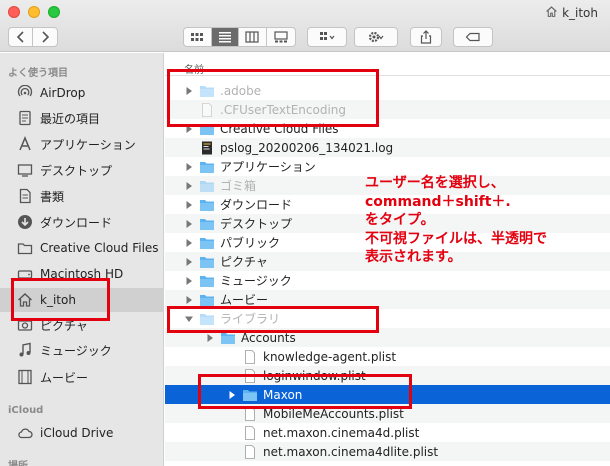 The image size is (610, 466). I want to click on action-menu-button, so click(376, 37).